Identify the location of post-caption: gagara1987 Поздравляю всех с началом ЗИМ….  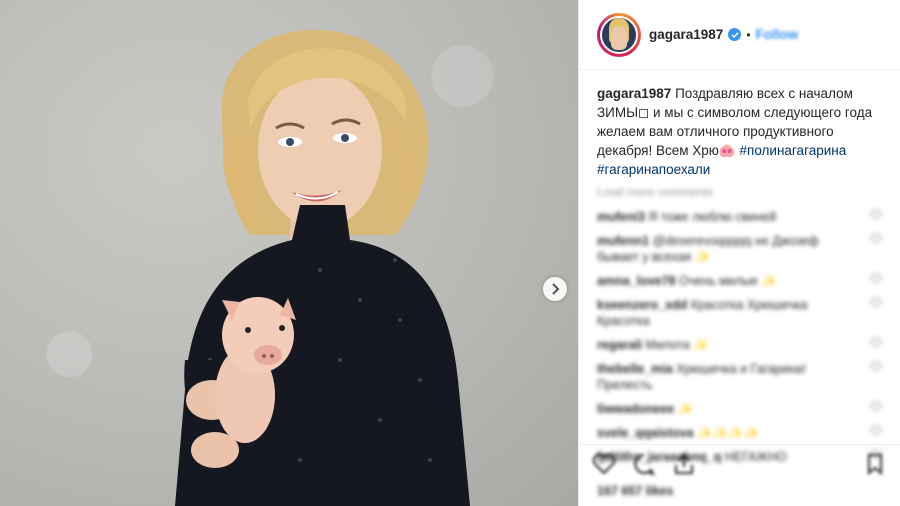
(739, 124).